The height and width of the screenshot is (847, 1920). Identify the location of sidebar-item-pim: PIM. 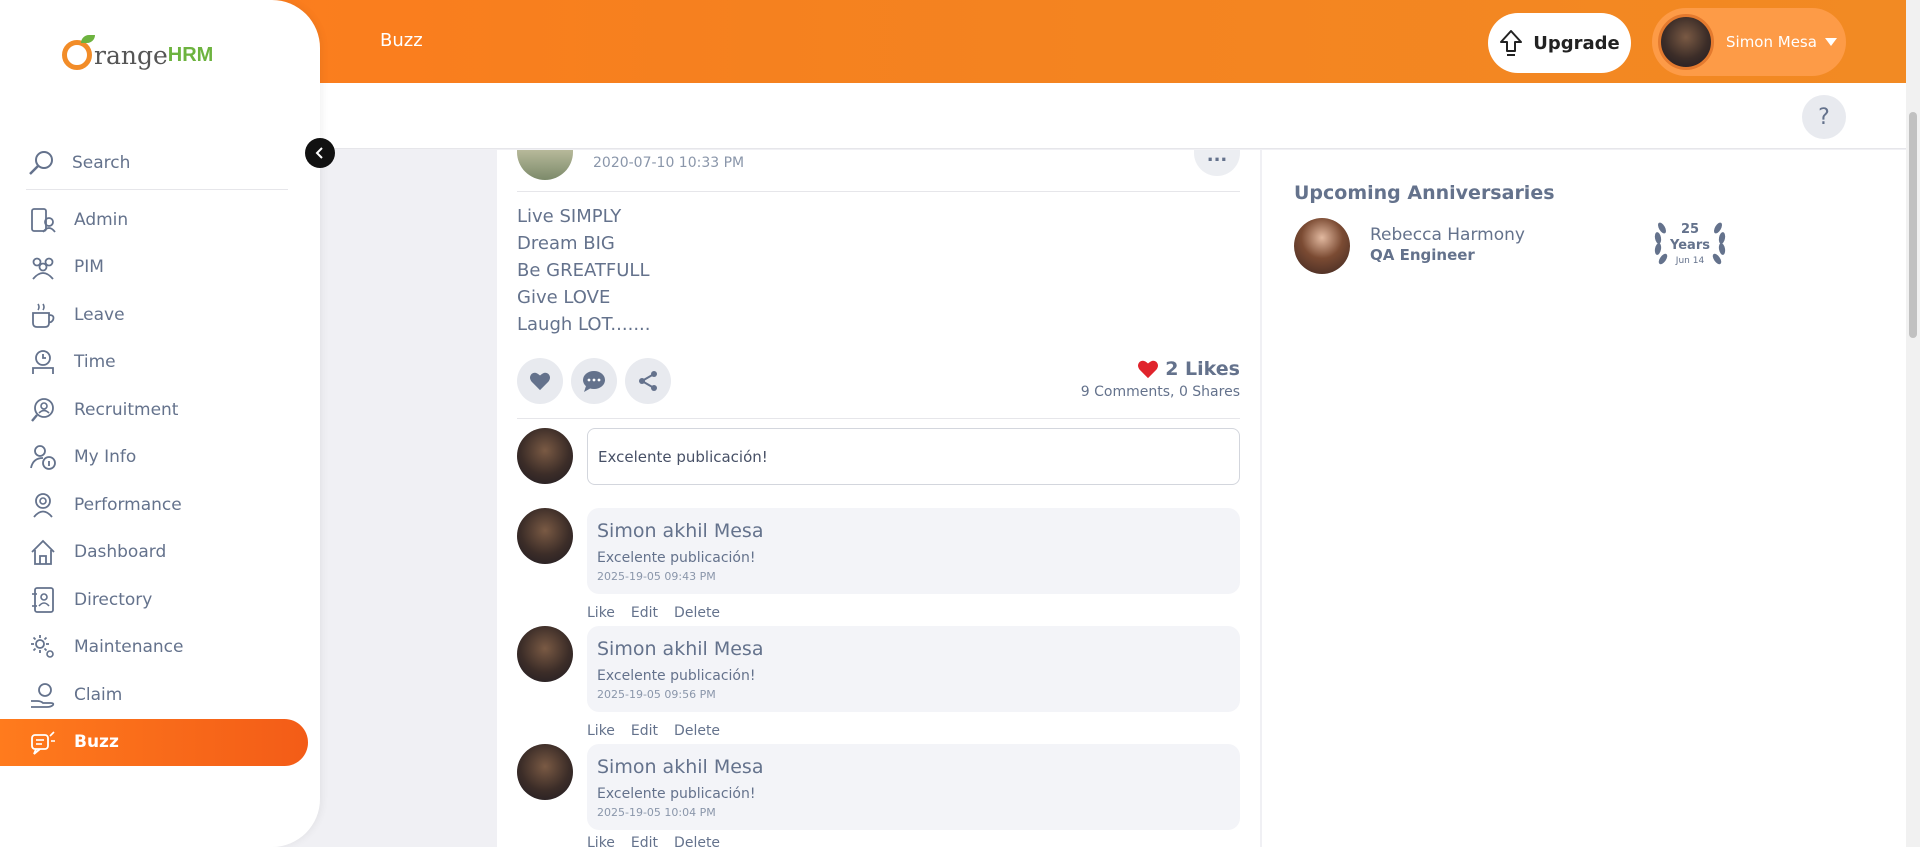
(160, 268).